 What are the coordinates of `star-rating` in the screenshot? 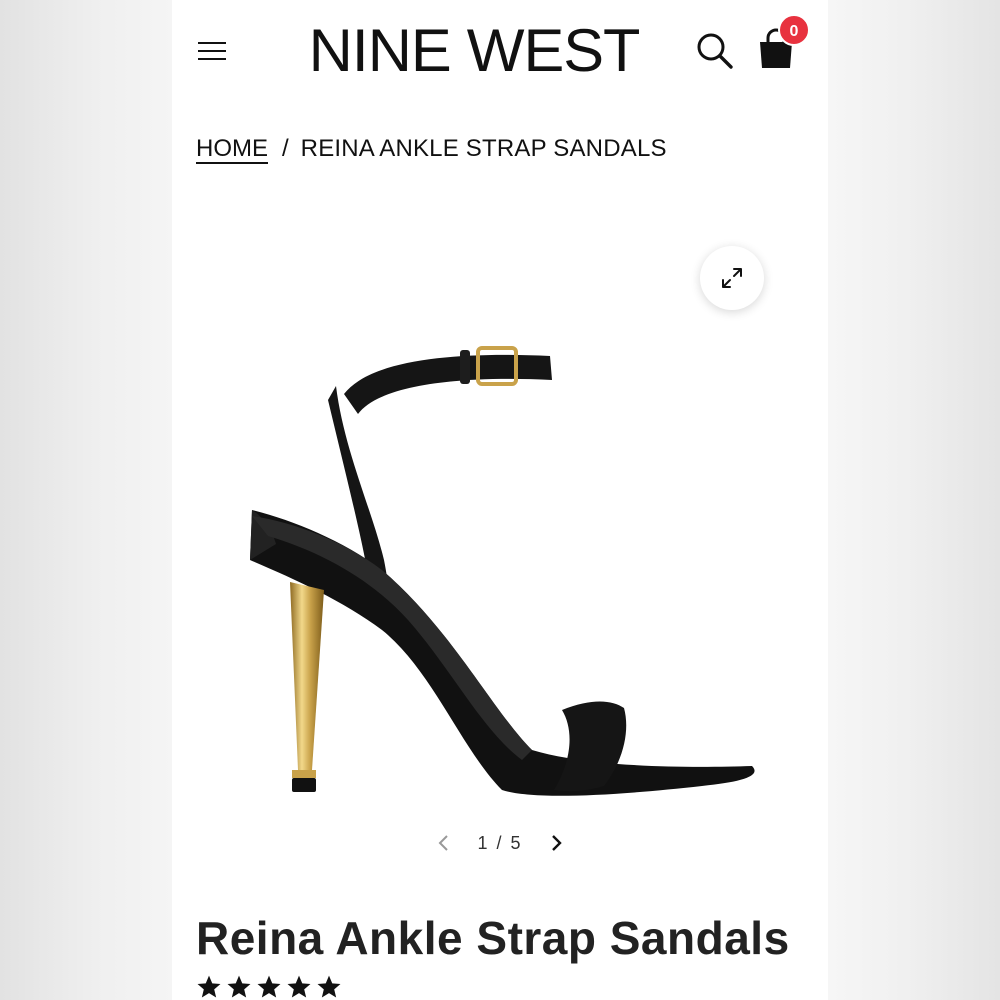 It's located at (269, 987).